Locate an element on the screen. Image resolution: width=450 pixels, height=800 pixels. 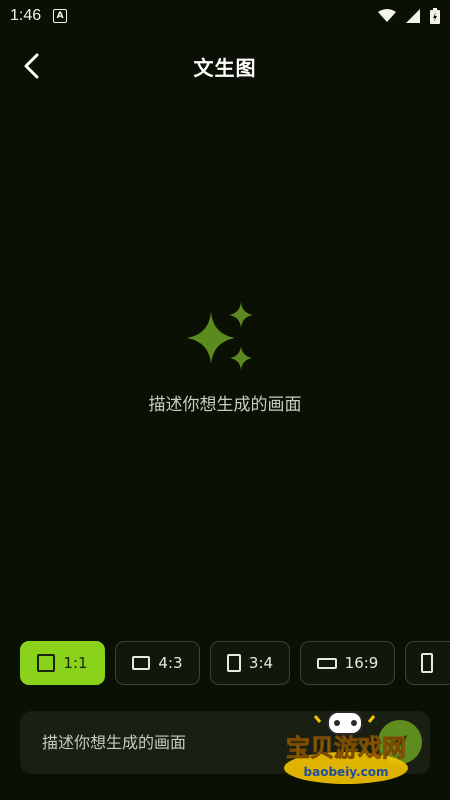
ratio-label: 4:3 is located at coordinates (170, 663).